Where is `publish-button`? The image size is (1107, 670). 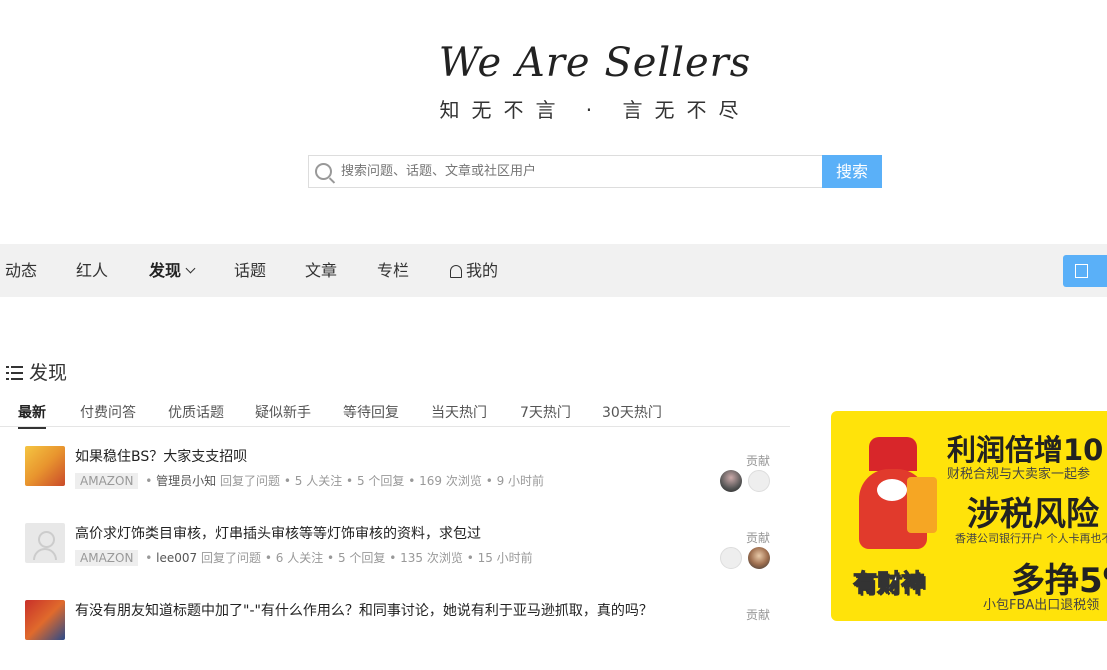
publish-button is located at coordinates (1085, 271).